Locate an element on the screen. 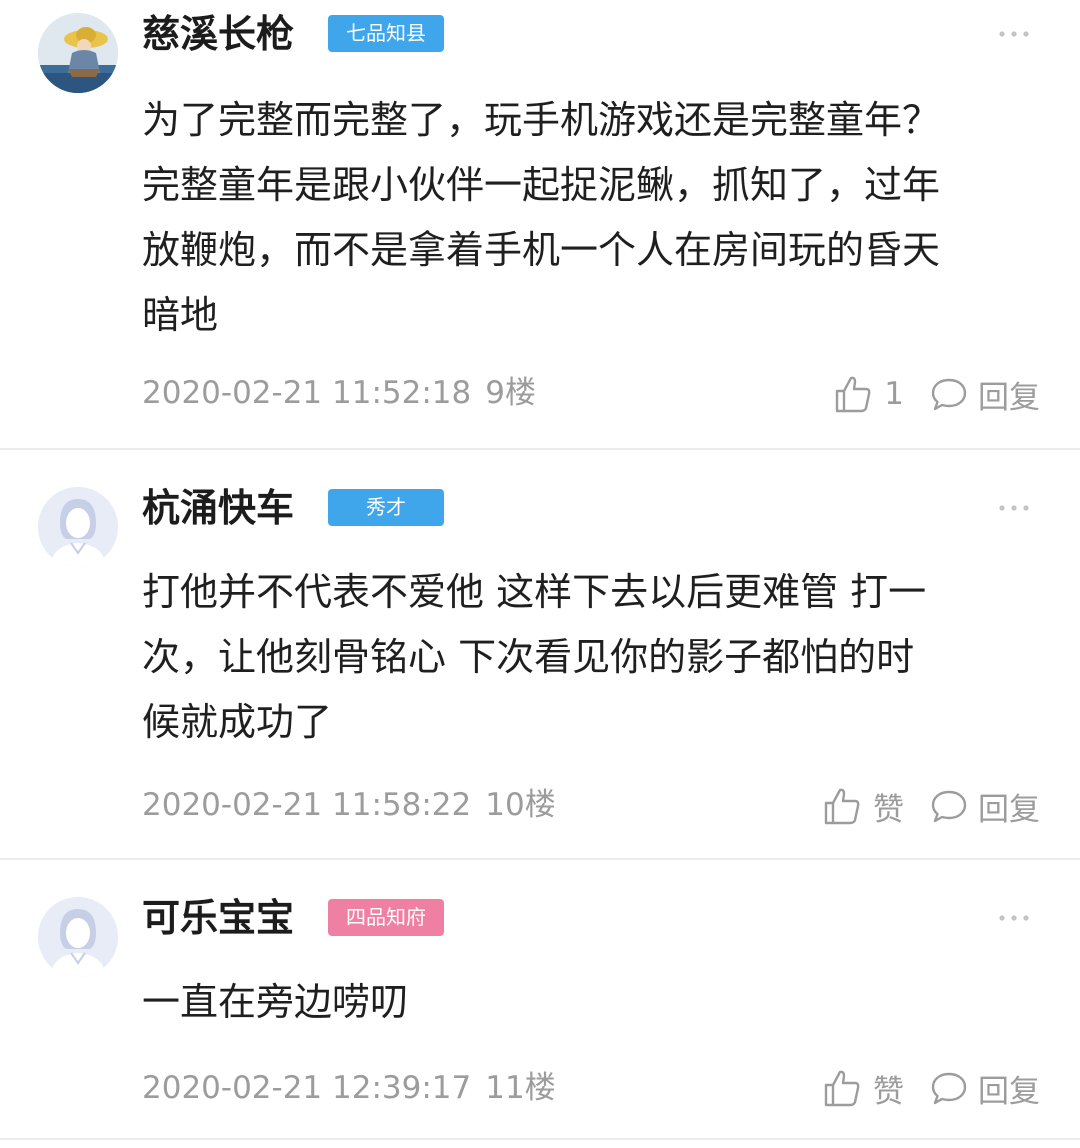 Image resolution: width=1080 pixels, height=1148 pixels. avatar-illustration-icon is located at coordinates (78, 53).